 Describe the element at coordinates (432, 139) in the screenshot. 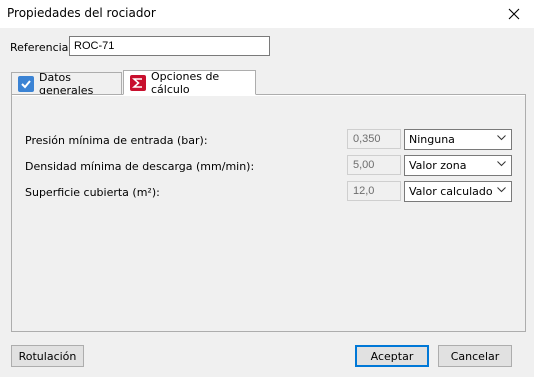

I see `min-inlet-pressure-option: Ninguna` at that location.